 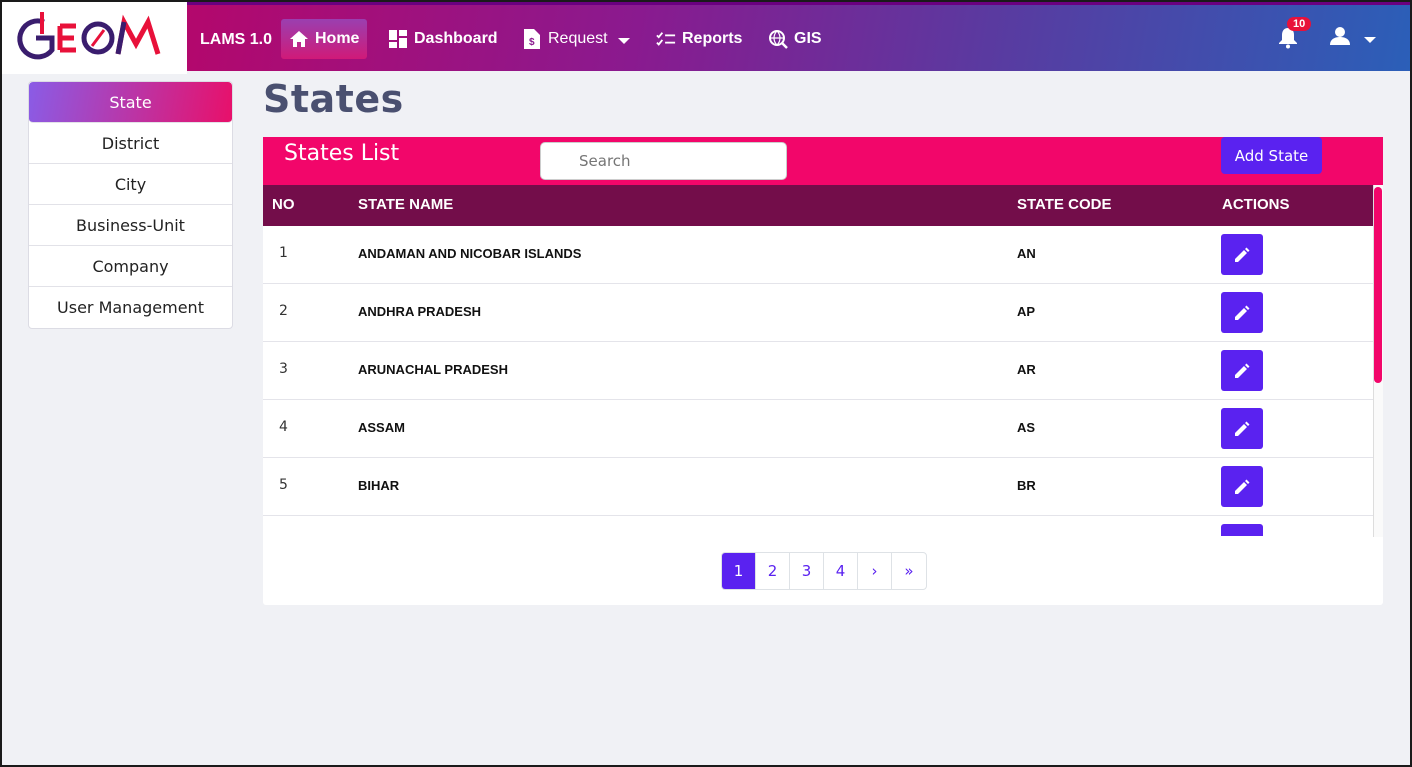 I want to click on nav-reports: Reports, so click(x=699, y=39).